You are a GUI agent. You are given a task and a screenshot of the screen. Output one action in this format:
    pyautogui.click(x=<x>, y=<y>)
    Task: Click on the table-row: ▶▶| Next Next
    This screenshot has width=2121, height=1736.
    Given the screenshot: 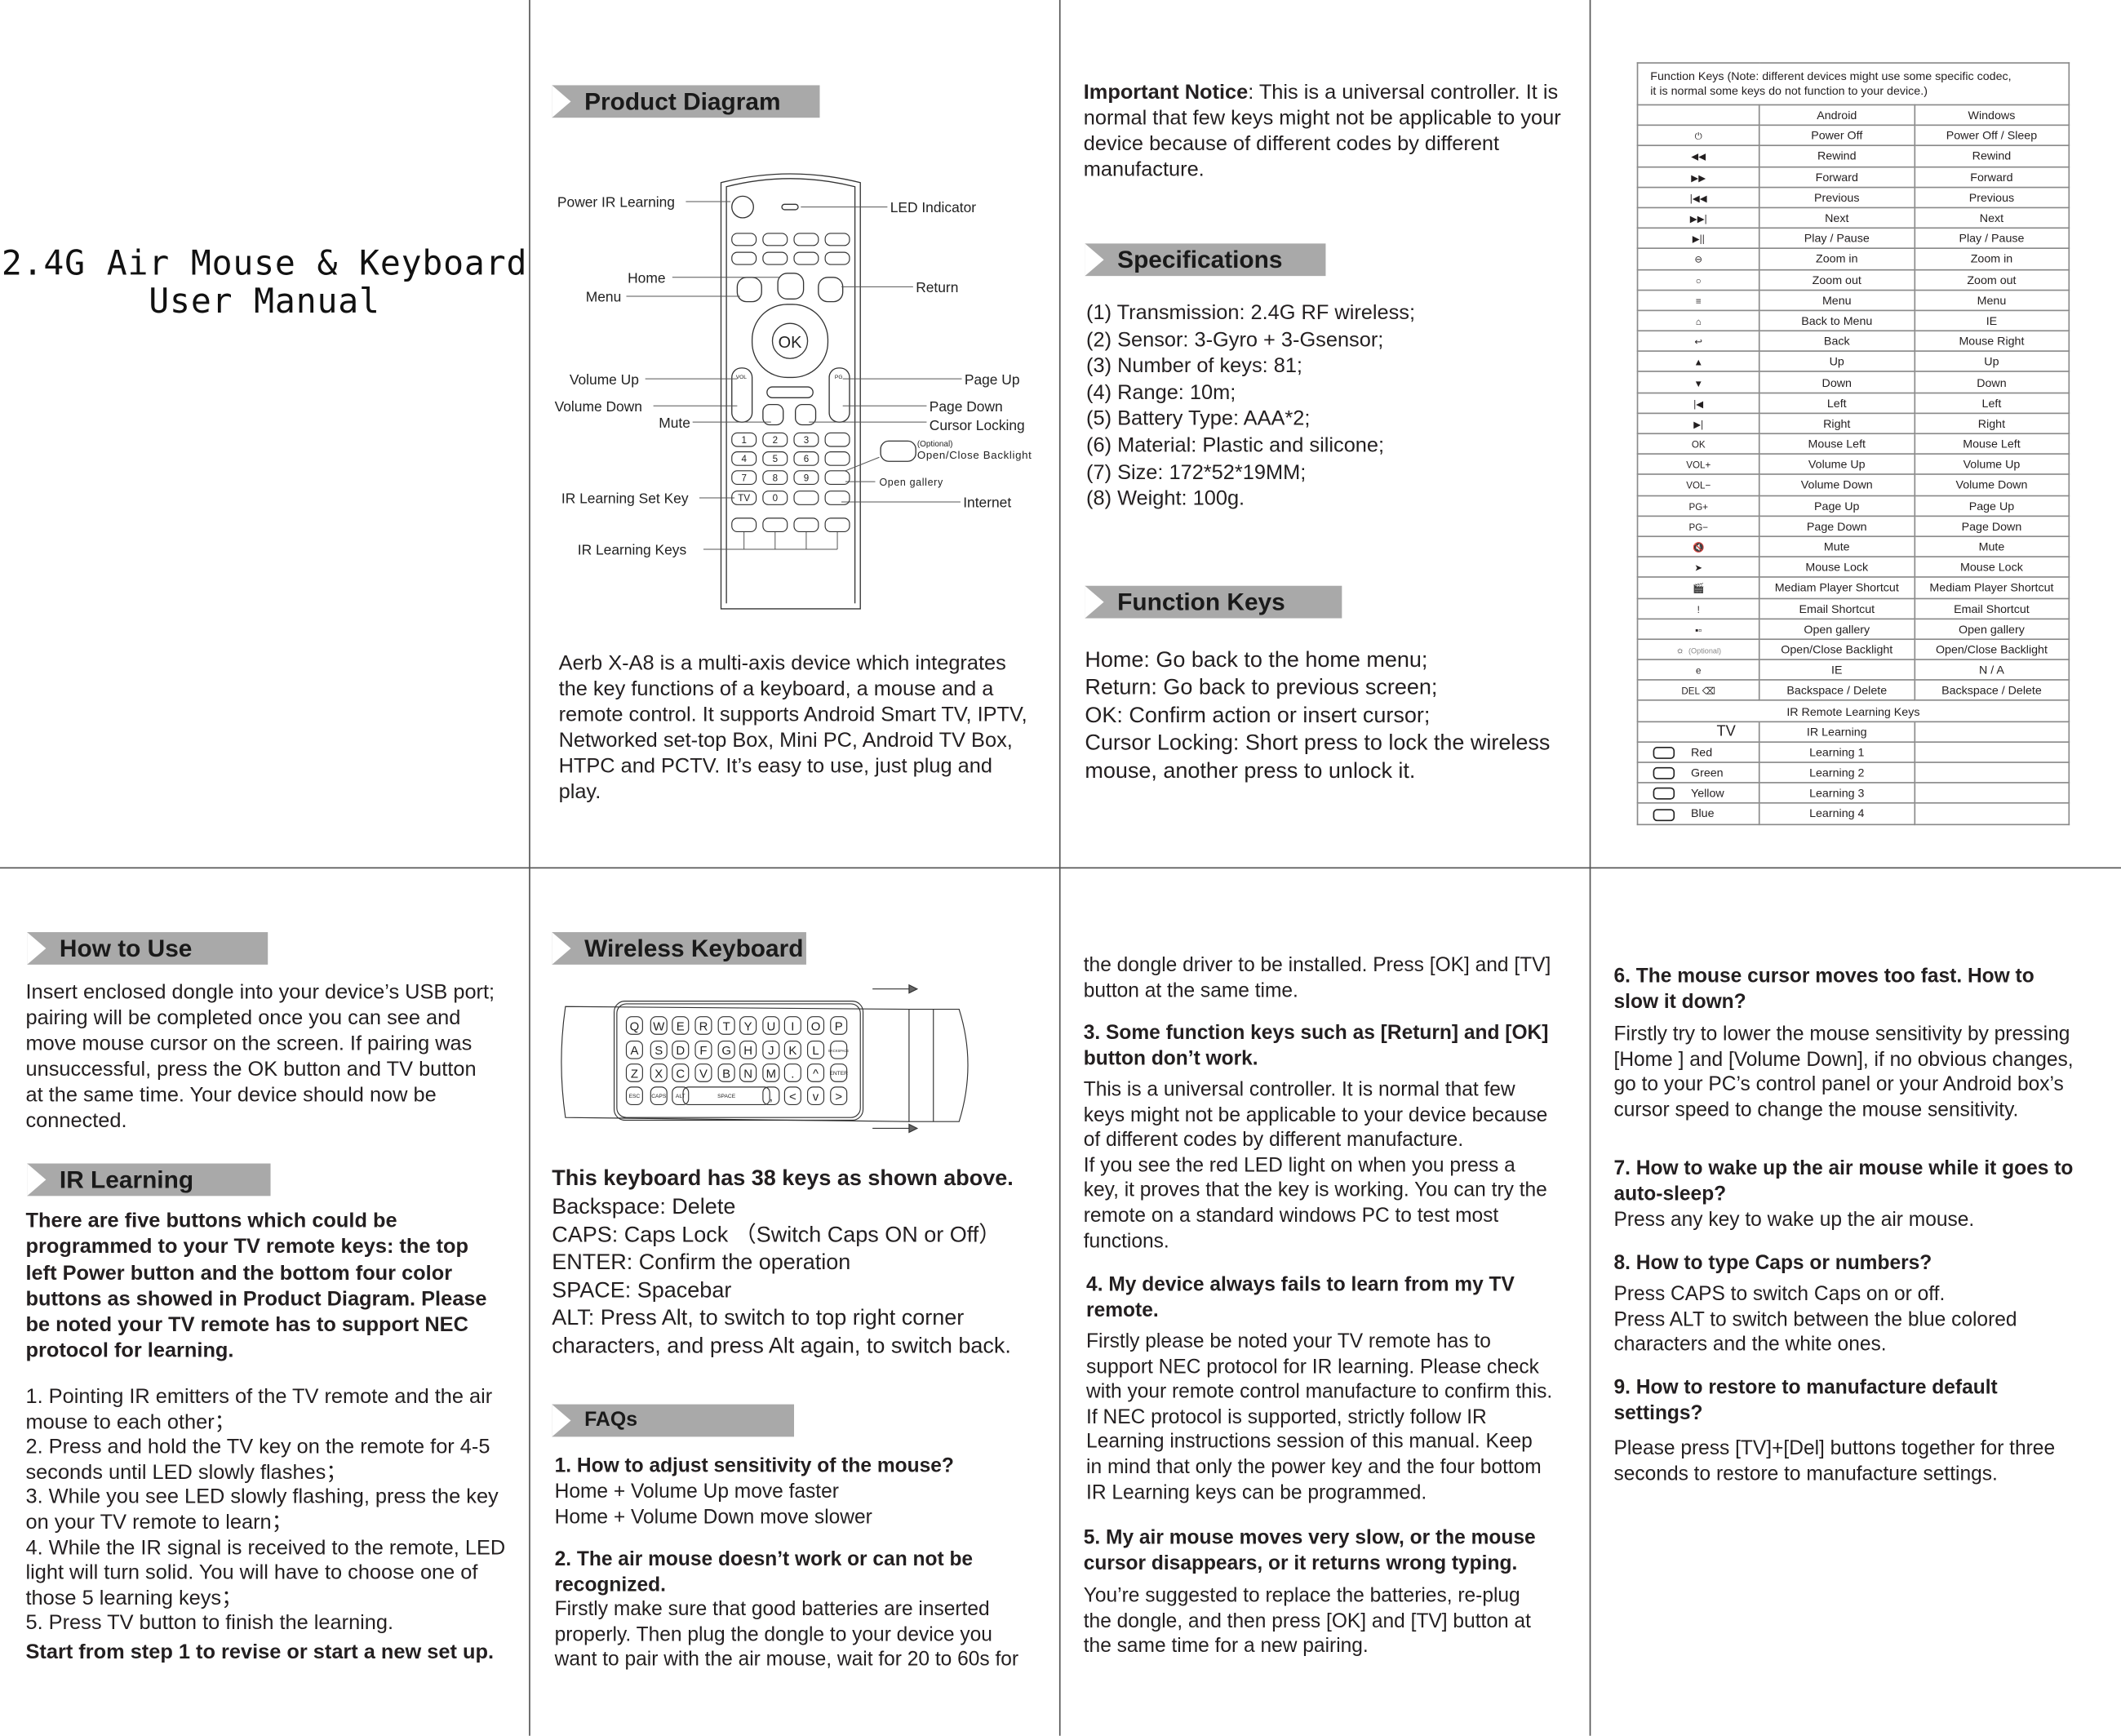 What is the action you would take?
    pyautogui.click(x=1853, y=217)
    